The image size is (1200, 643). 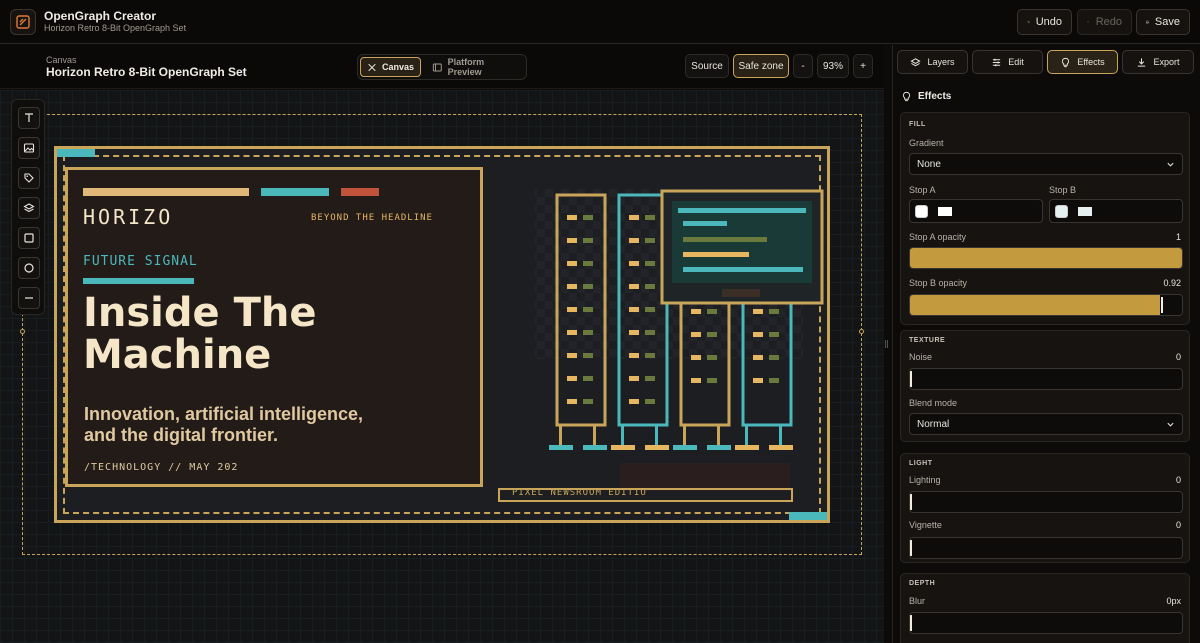 I want to click on og-edition-label: PIXEL NEWSROOM EDITIO, so click(x=645, y=495).